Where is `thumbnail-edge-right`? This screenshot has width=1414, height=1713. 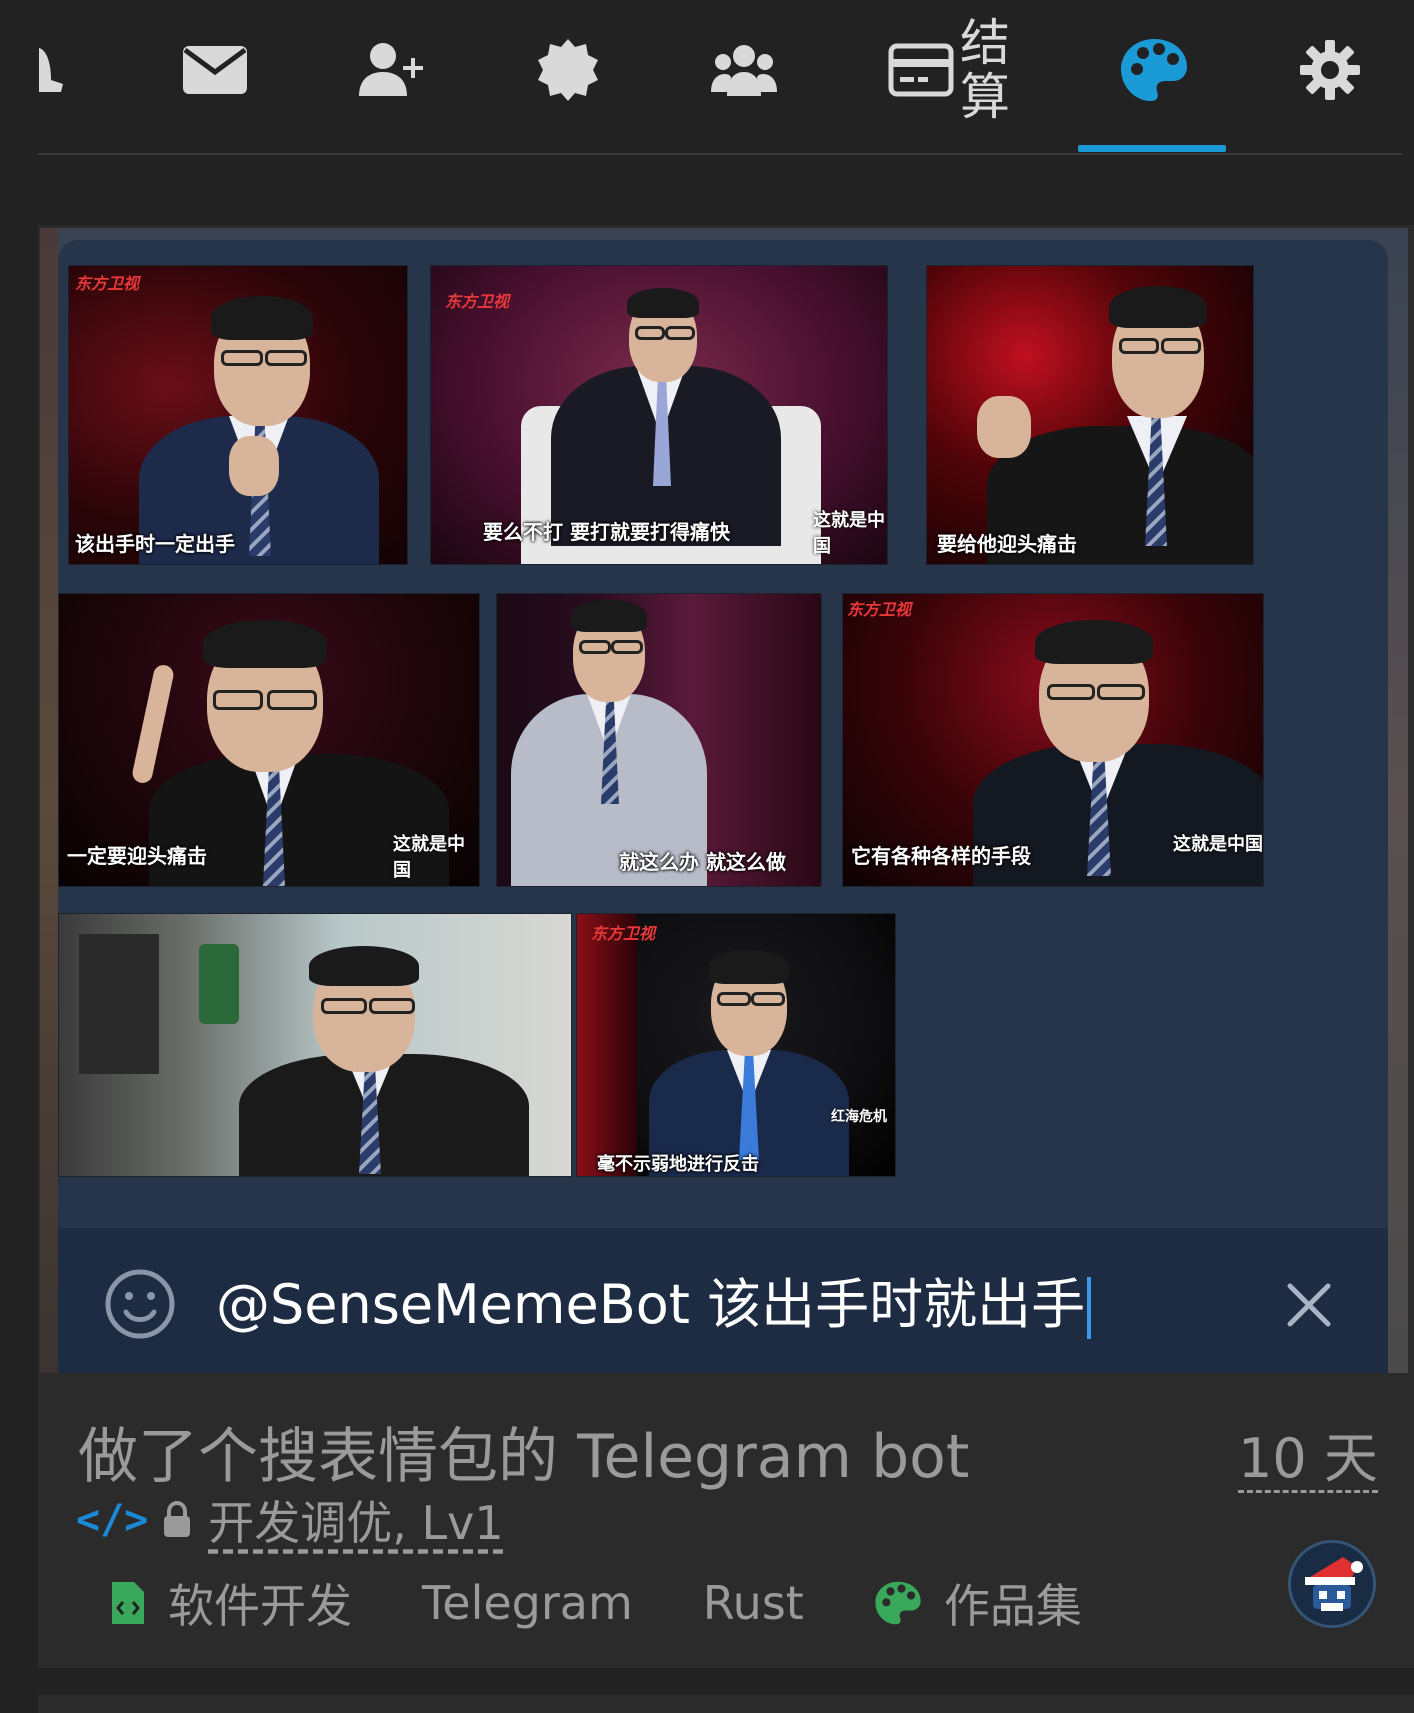
thumbnail-edge-right is located at coordinates (1398, 800).